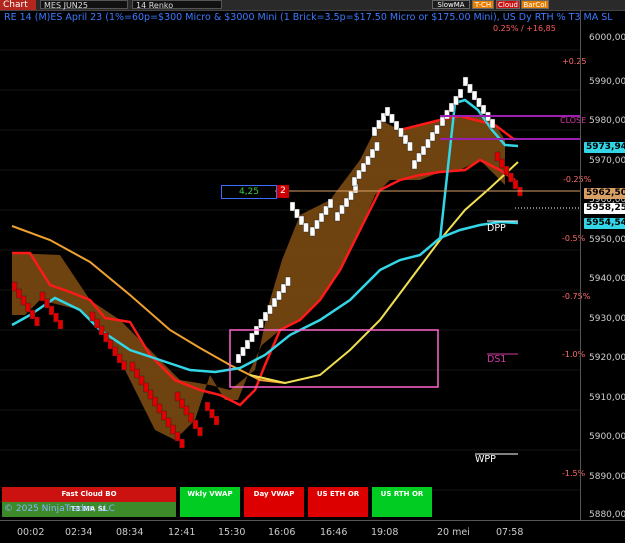 The height and width of the screenshot is (543, 625). I want to click on price-axis-label: 5990,00, so click(607, 82).